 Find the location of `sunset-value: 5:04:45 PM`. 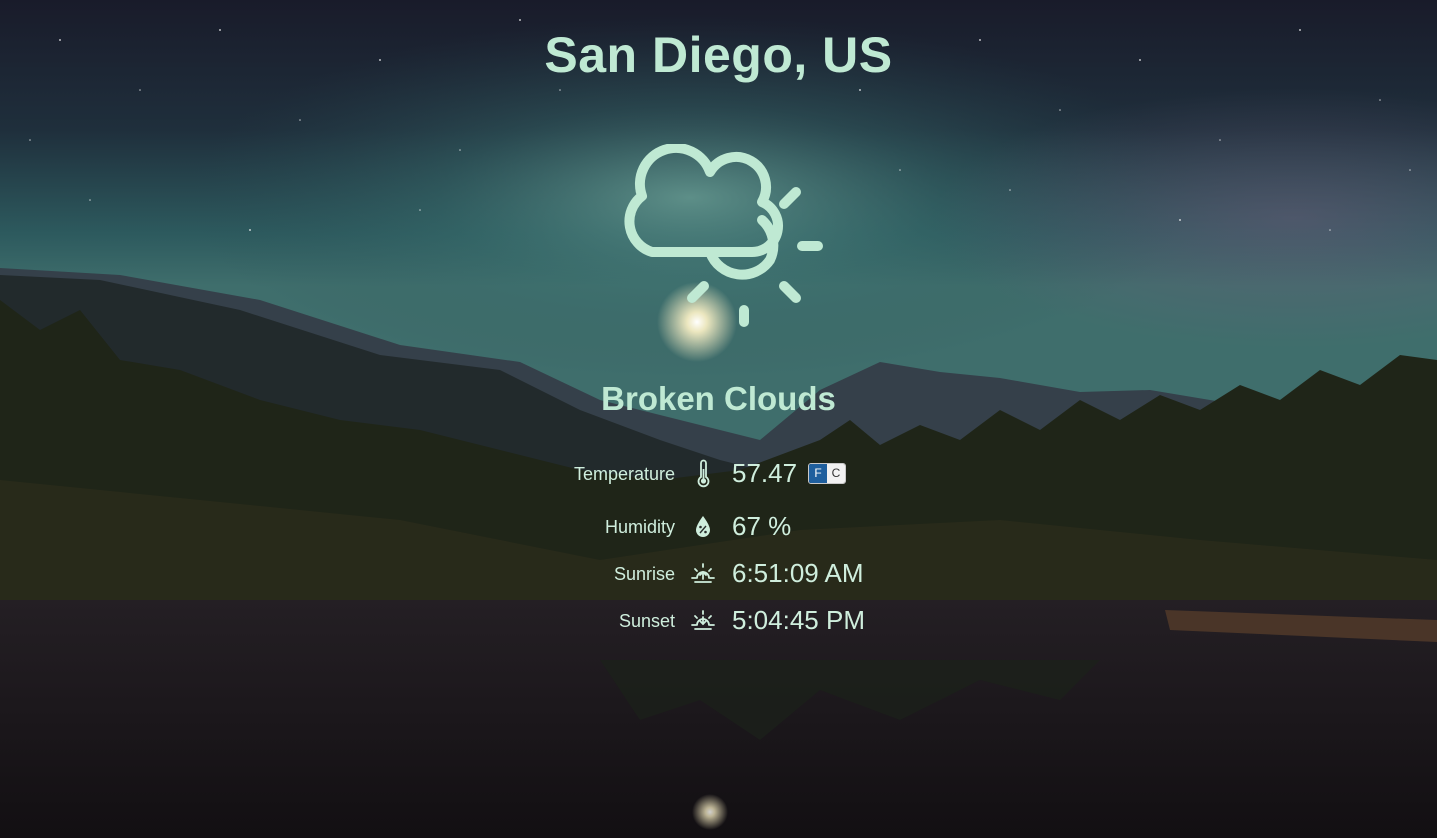

sunset-value: 5:04:45 PM is located at coordinates (798, 620).